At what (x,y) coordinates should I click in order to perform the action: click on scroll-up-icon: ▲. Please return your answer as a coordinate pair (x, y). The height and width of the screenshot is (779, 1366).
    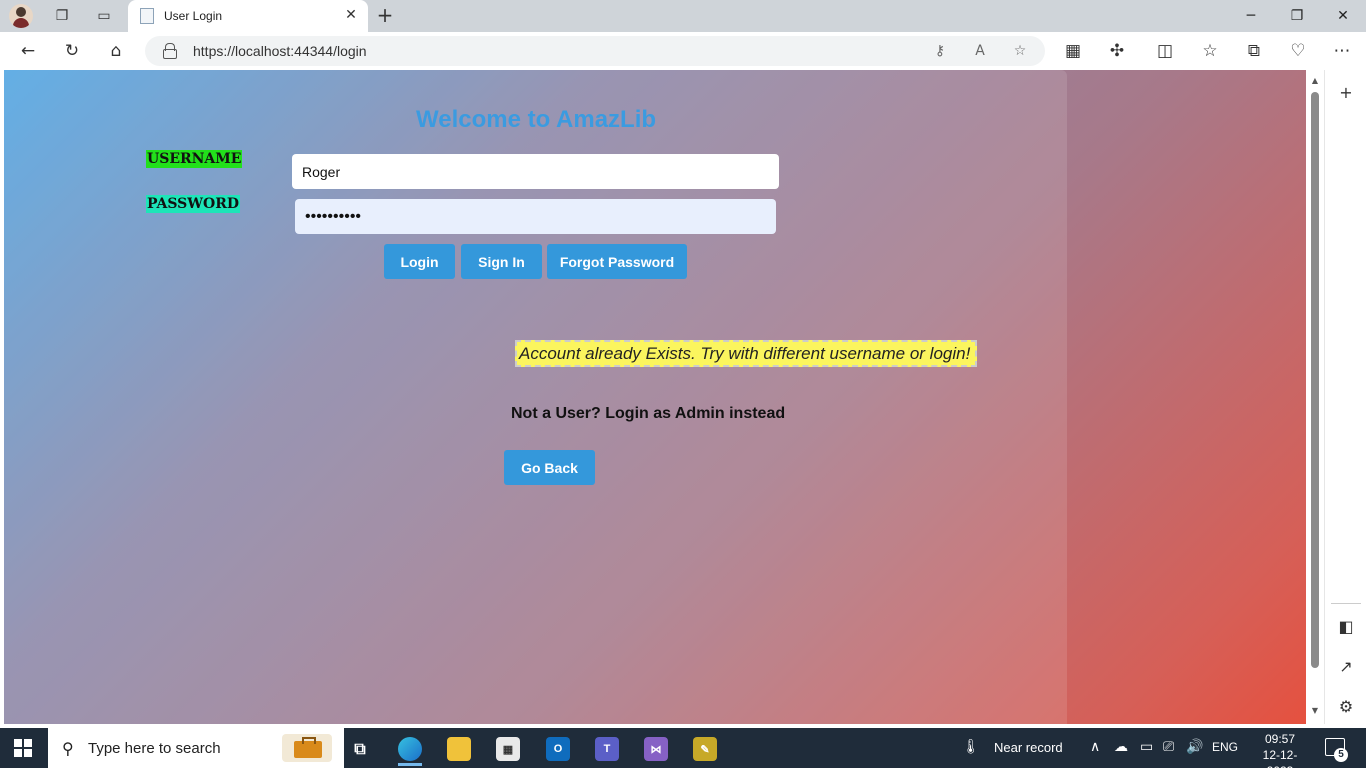
    Looking at the image, I should click on (1315, 81).